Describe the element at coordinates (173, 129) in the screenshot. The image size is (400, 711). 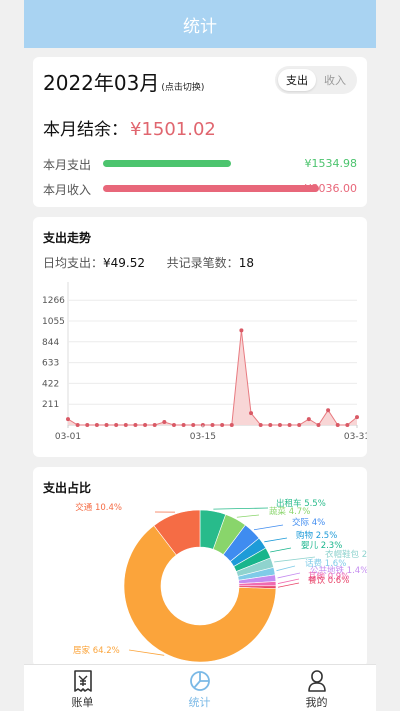
I see `balance-value: ¥1501.02` at that location.